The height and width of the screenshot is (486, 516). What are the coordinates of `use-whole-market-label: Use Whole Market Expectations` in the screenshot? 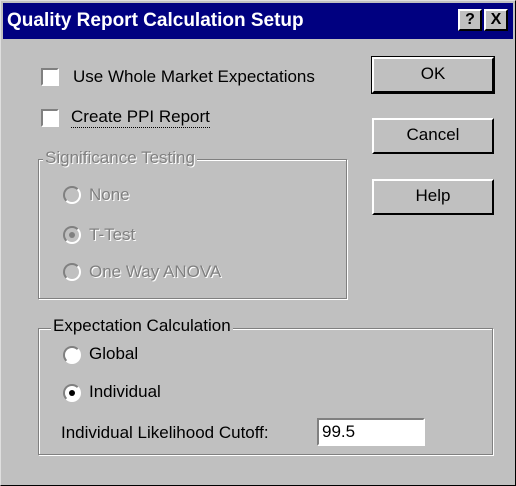 It's located at (194, 77).